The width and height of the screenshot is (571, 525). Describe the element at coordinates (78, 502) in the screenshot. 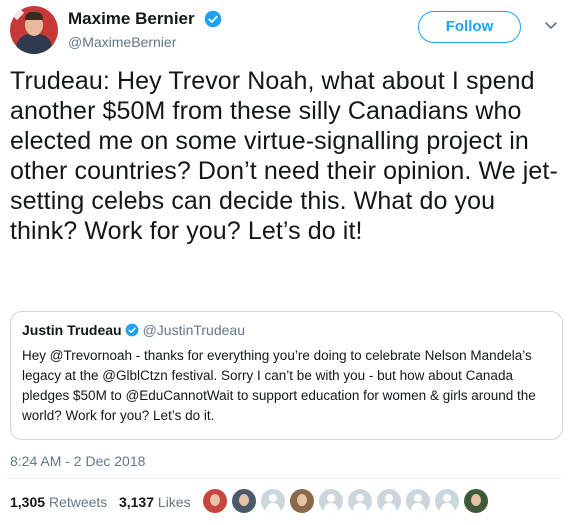

I see `retweets-label: Retweets` at that location.